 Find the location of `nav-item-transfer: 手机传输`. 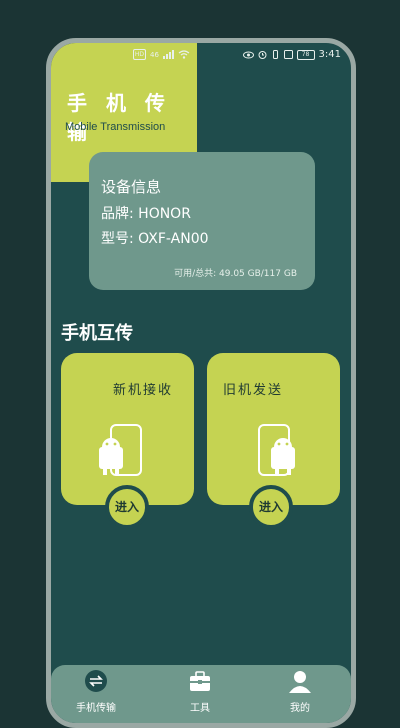

nav-item-transfer: 手机传输 is located at coordinates (96, 691).